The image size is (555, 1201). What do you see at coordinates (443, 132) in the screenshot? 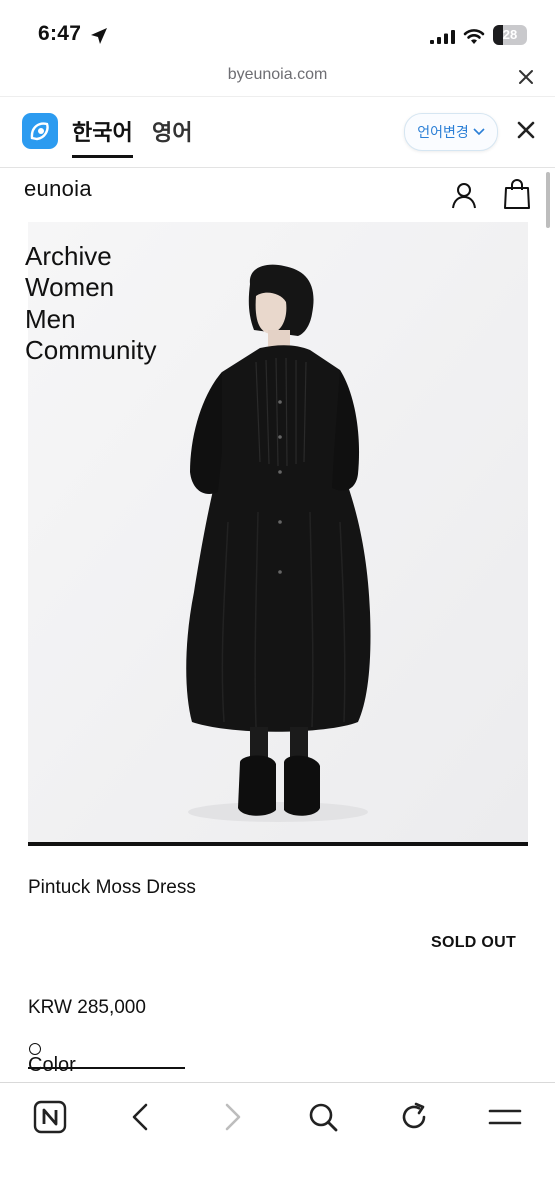
I see `change-language-label: 언어변경` at bounding box center [443, 132].